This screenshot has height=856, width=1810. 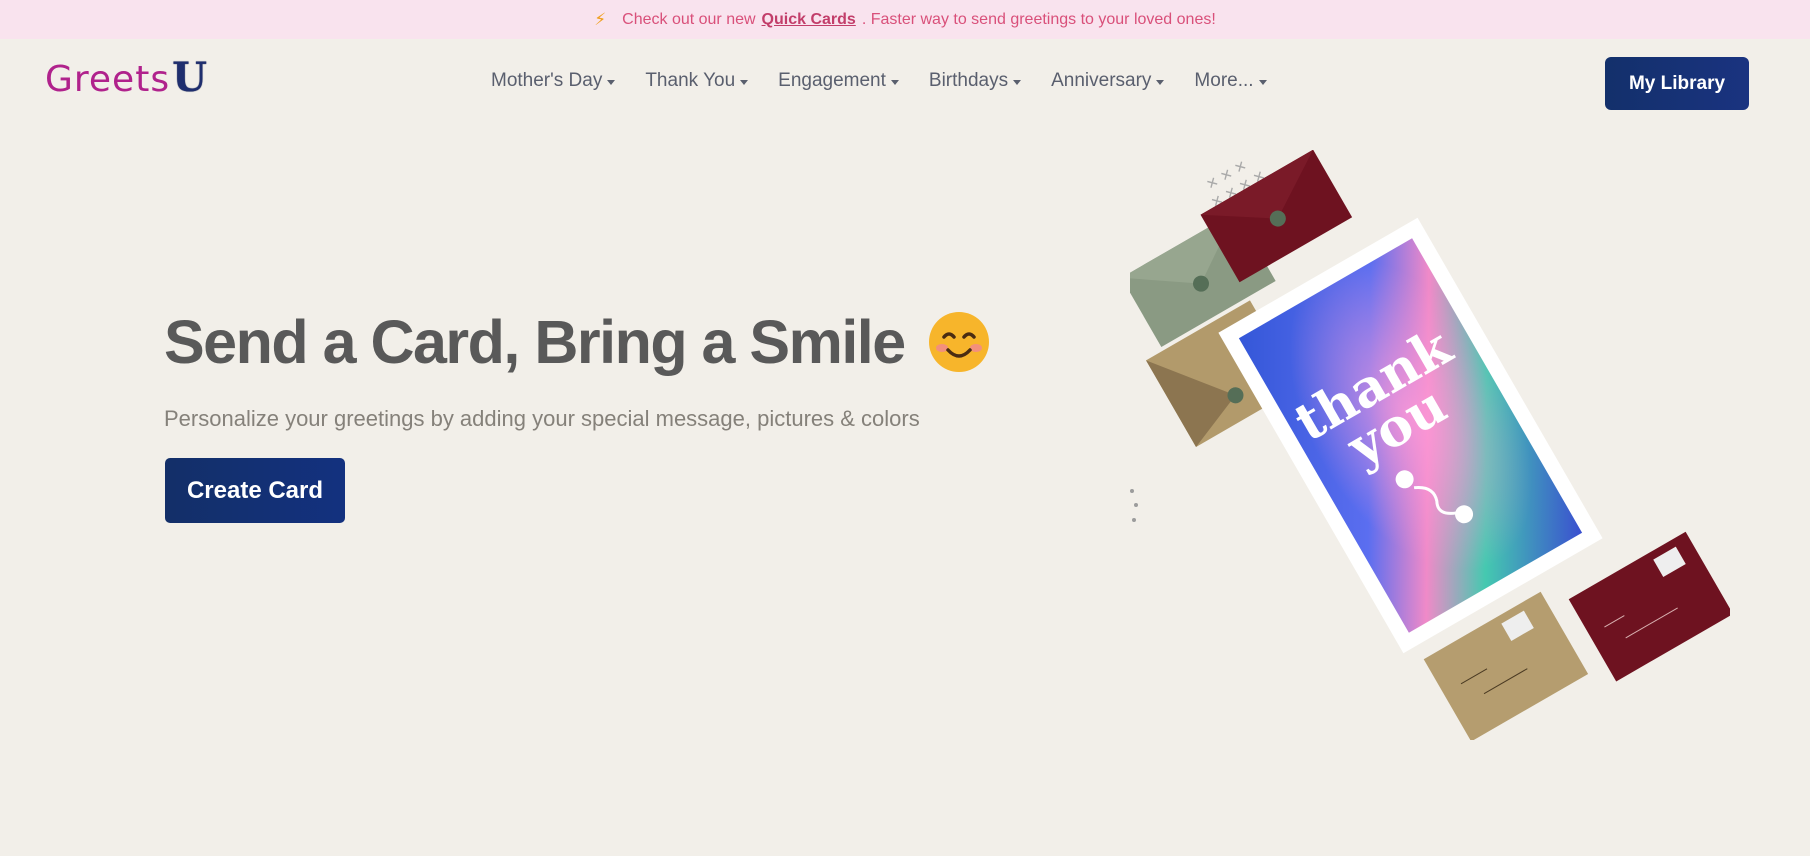 I want to click on nav-label: Thank You, so click(x=690, y=80).